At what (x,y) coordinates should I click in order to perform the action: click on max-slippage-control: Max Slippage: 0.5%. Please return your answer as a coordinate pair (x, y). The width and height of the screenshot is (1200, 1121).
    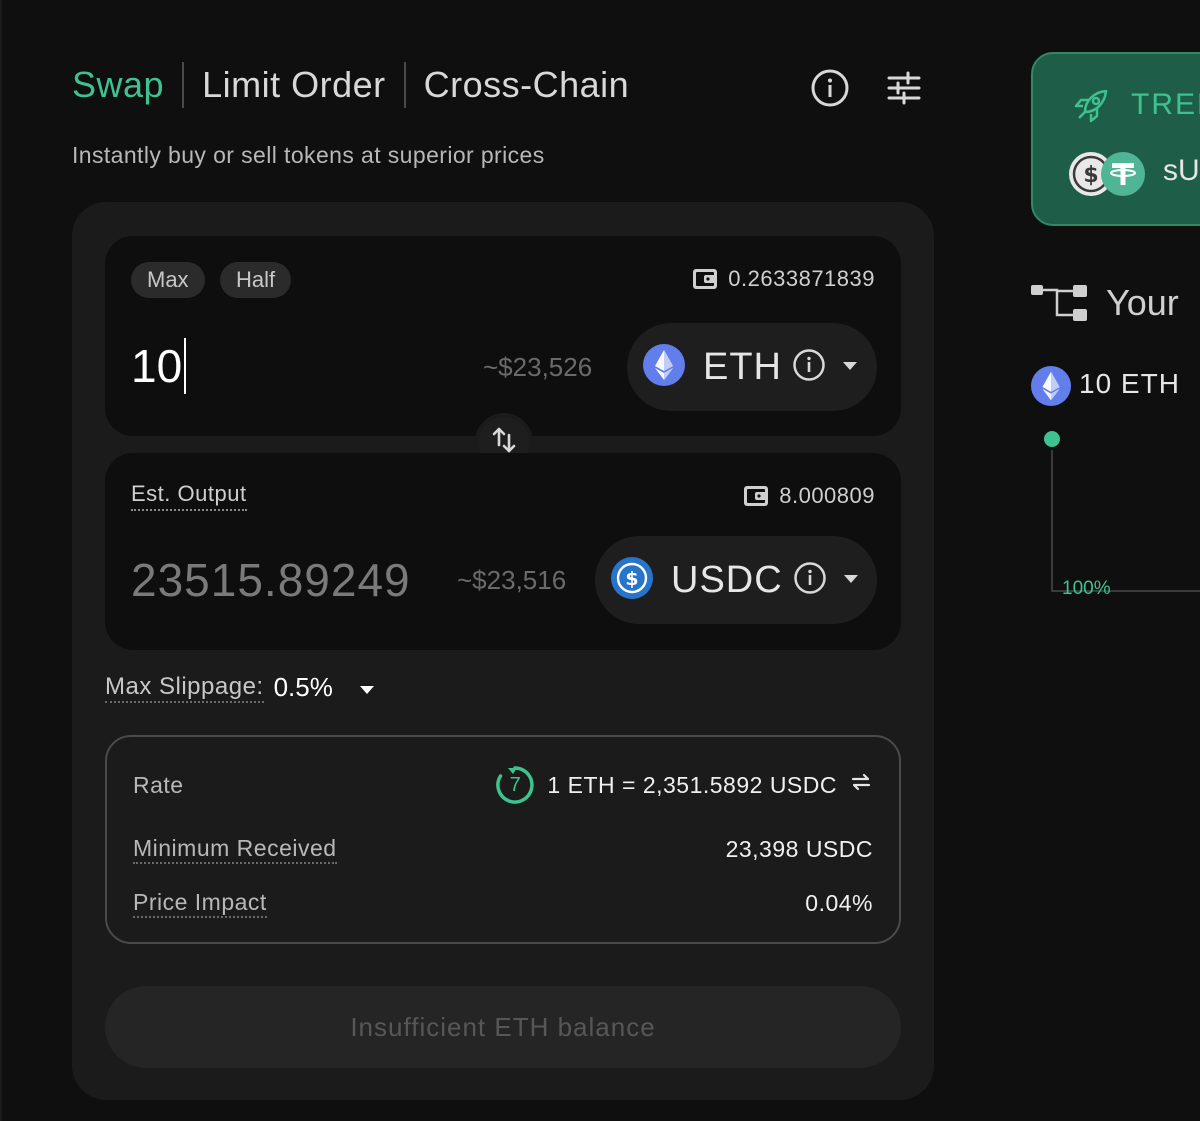
    Looking at the image, I should click on (240, 687).